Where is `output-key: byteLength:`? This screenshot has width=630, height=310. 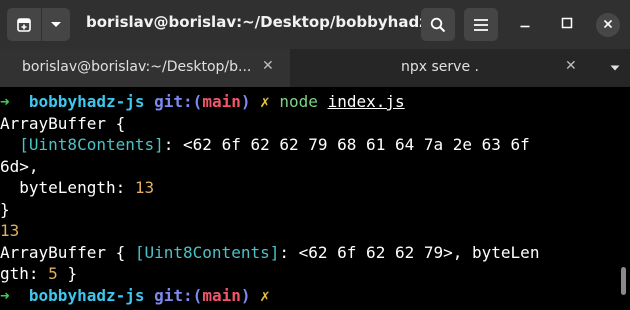 output-key: byteLength: is located at coordinates (77, 187).